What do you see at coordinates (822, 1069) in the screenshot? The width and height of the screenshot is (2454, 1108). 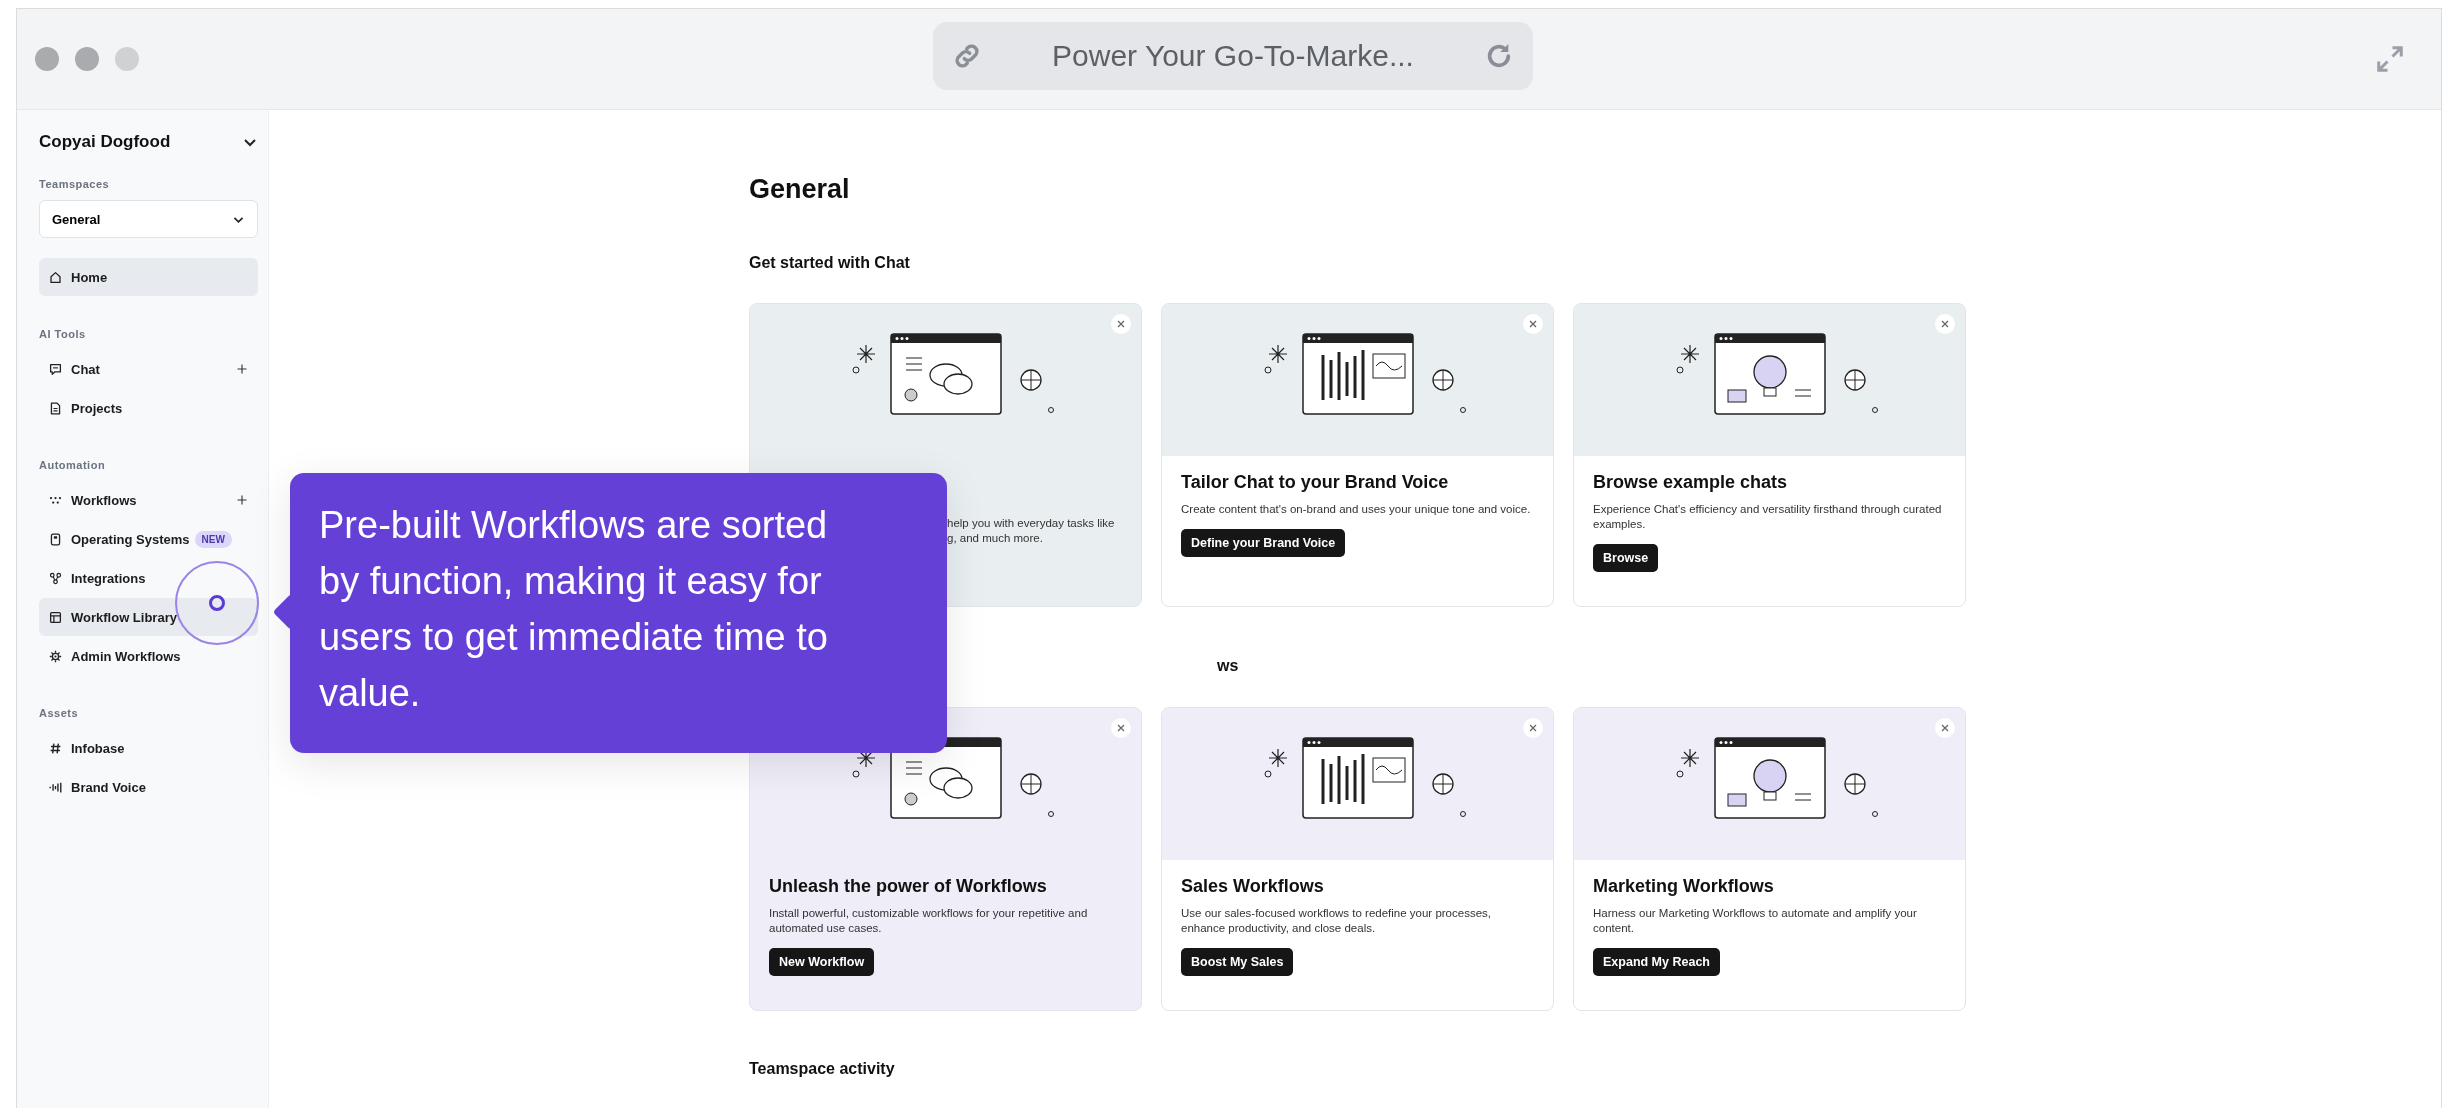 I see `section-heading: Teamspace activity` at bounding box center [822, 1069].